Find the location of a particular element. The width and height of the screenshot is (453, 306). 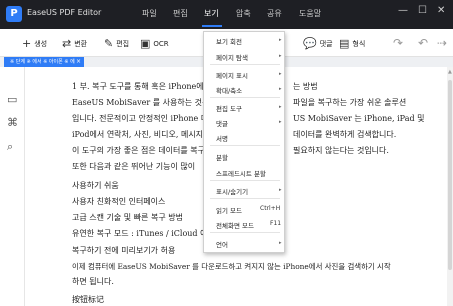

close-window-button: ✕ is located at coordinates (441, 10).